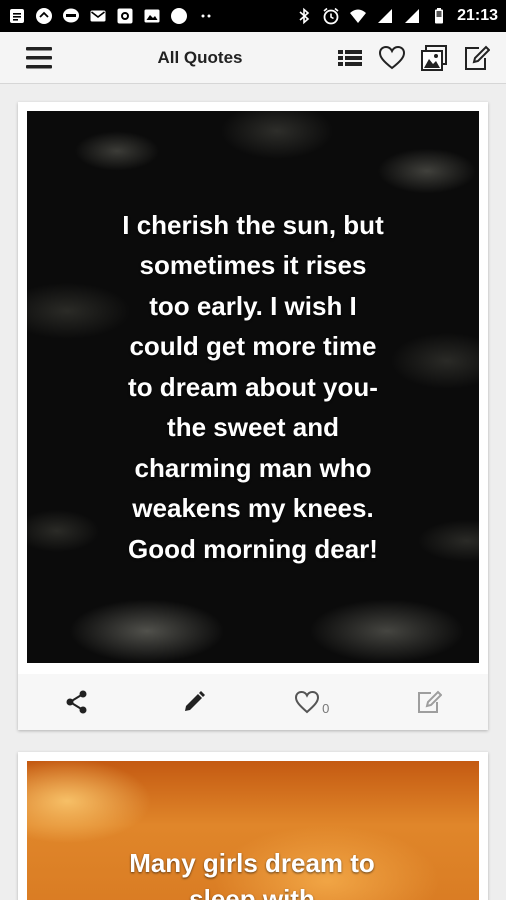 This screenshot has height=900, width=506. Describe the element at coordinates (152, 16) in the screenshot. I see `gallery-icon` at that location.